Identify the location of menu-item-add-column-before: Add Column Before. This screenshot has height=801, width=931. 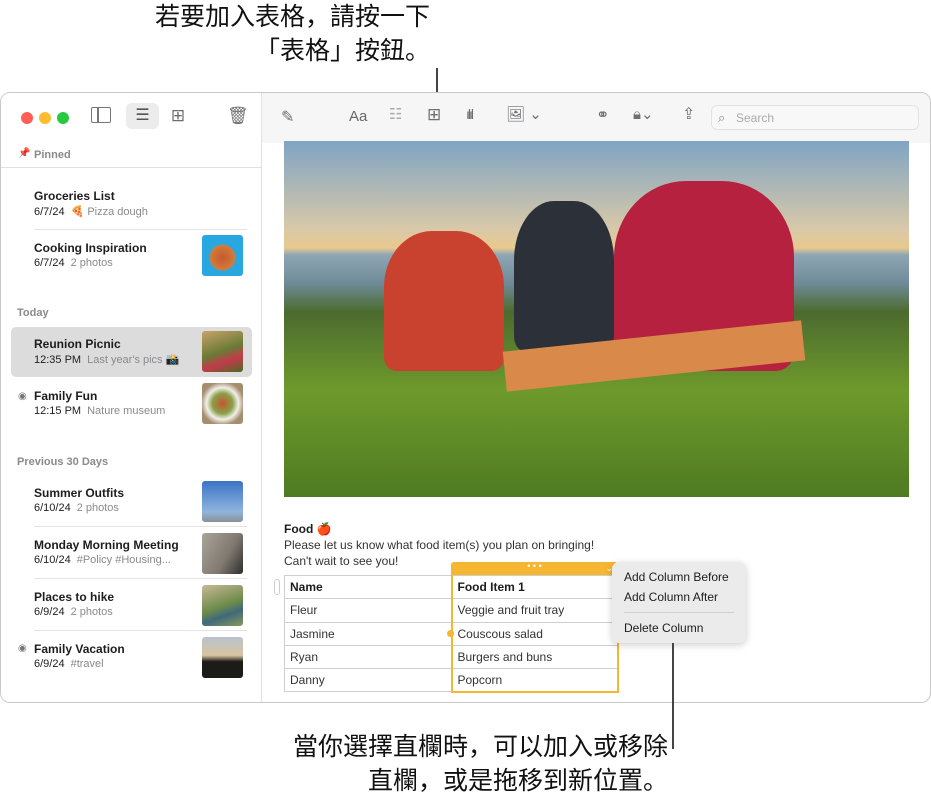
(679, 577).